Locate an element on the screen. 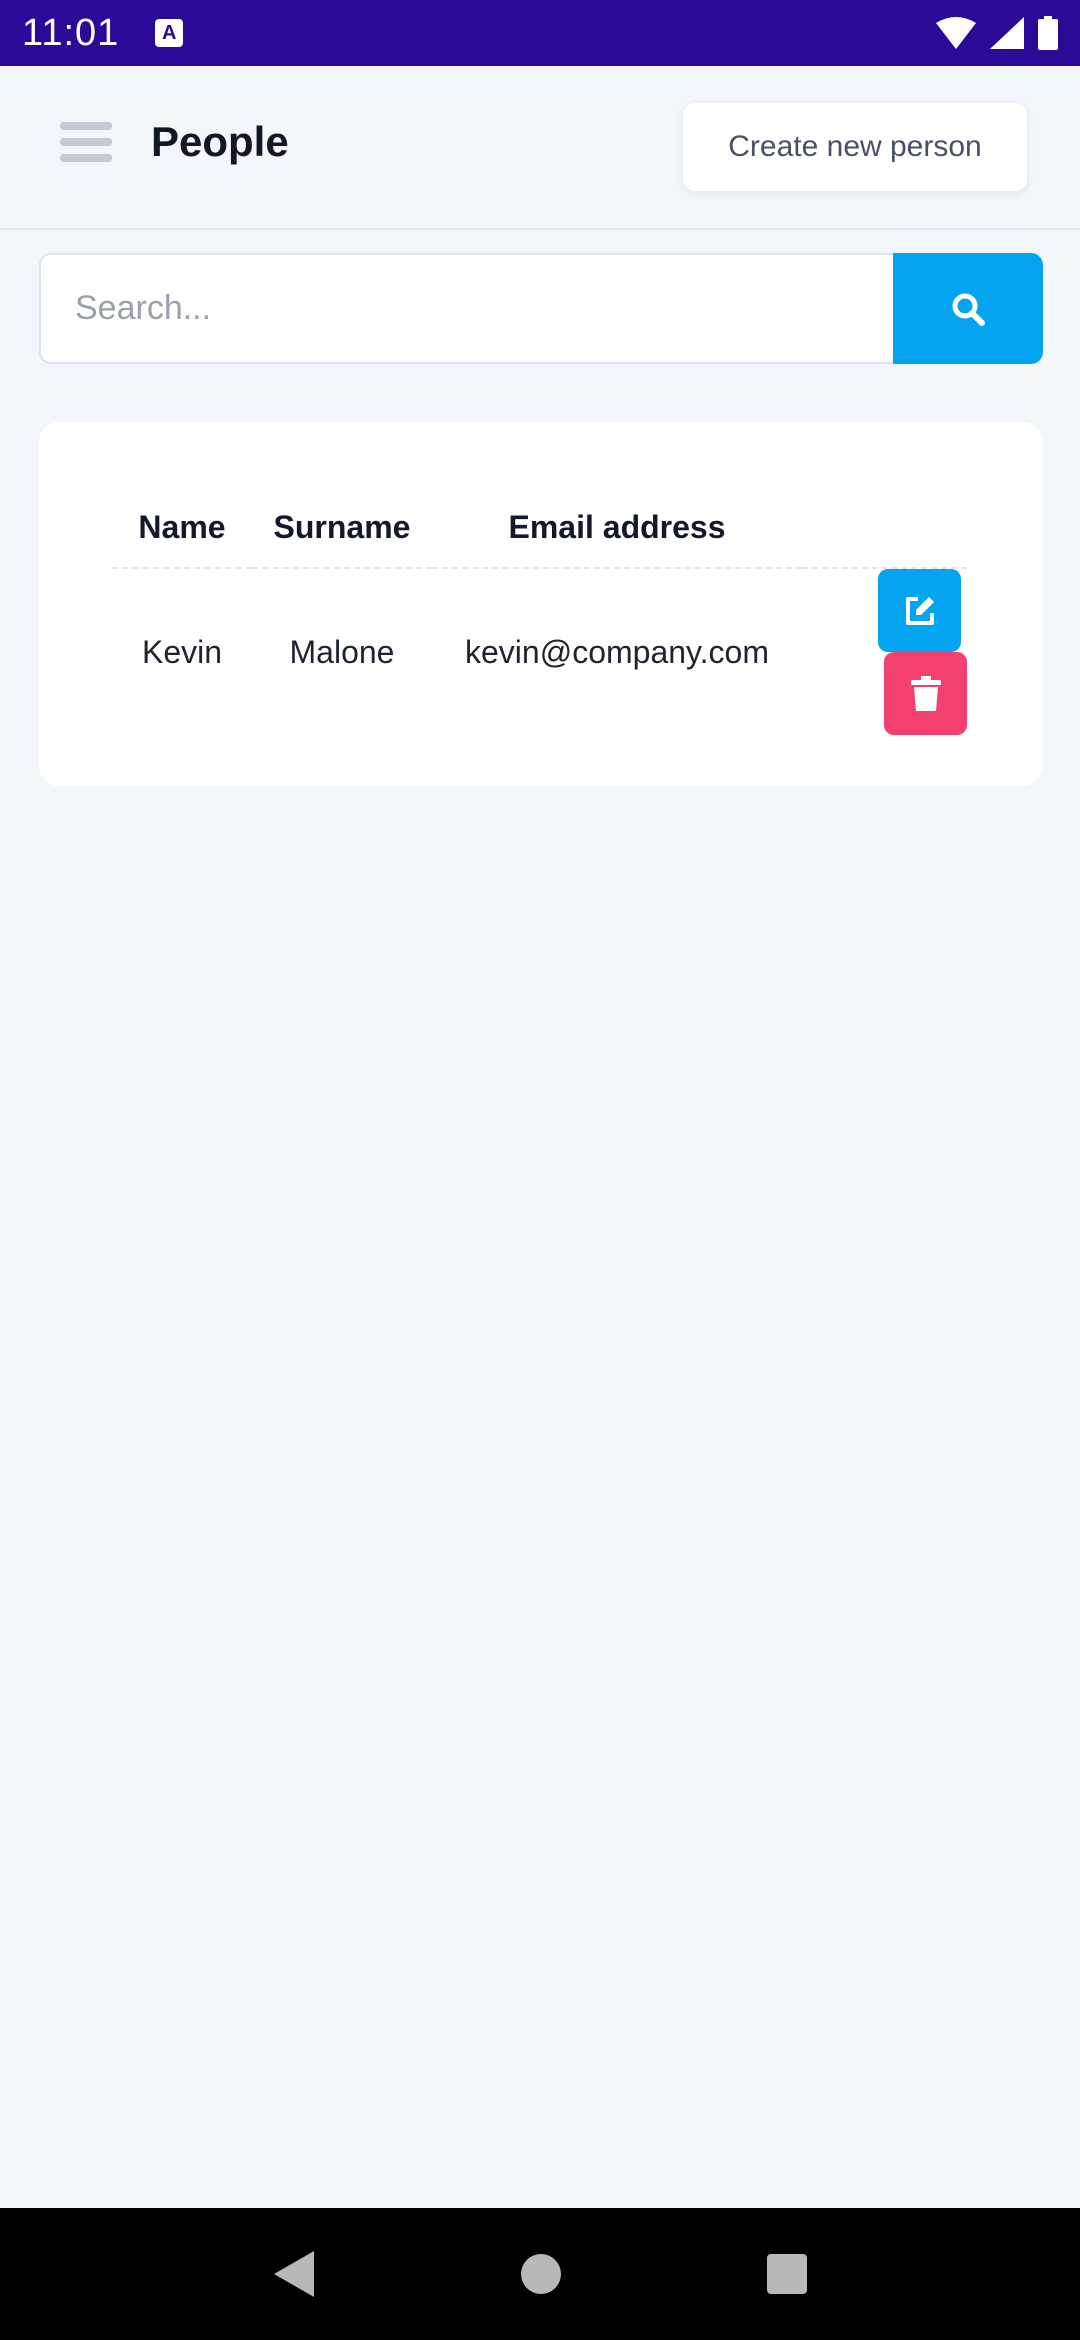  app-header: People Create new person is located at coordinates (540, 148).